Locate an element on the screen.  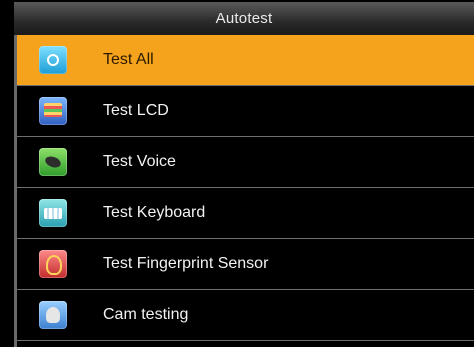
fingerprint-icon is located at coordinates (53, 264).